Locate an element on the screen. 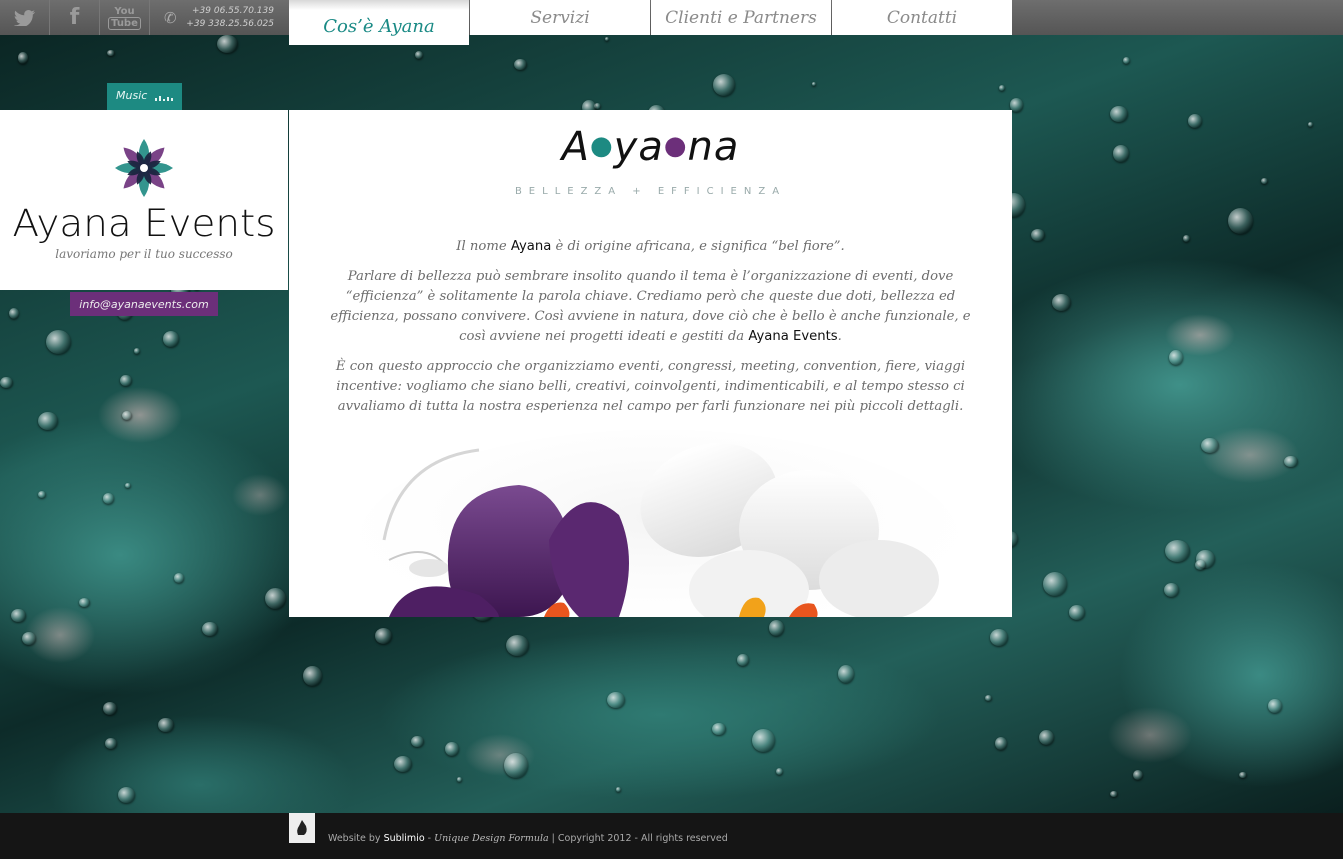  sublimio-badge is located at coordinates (302, 828).